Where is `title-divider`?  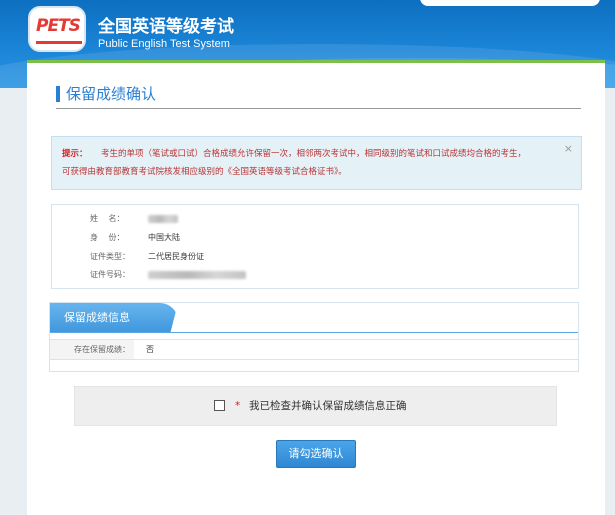 title-divider is located at coordinates (318, 108).